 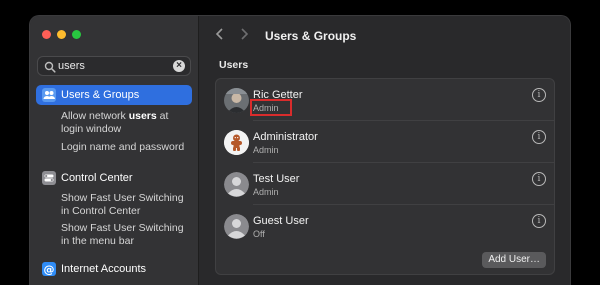 What do you see at coordinates (126, 123) in the screenshot?
I see `sidebar-subitem-allow-network-users: Allow network users at login window` at bounding box center [126, 123].